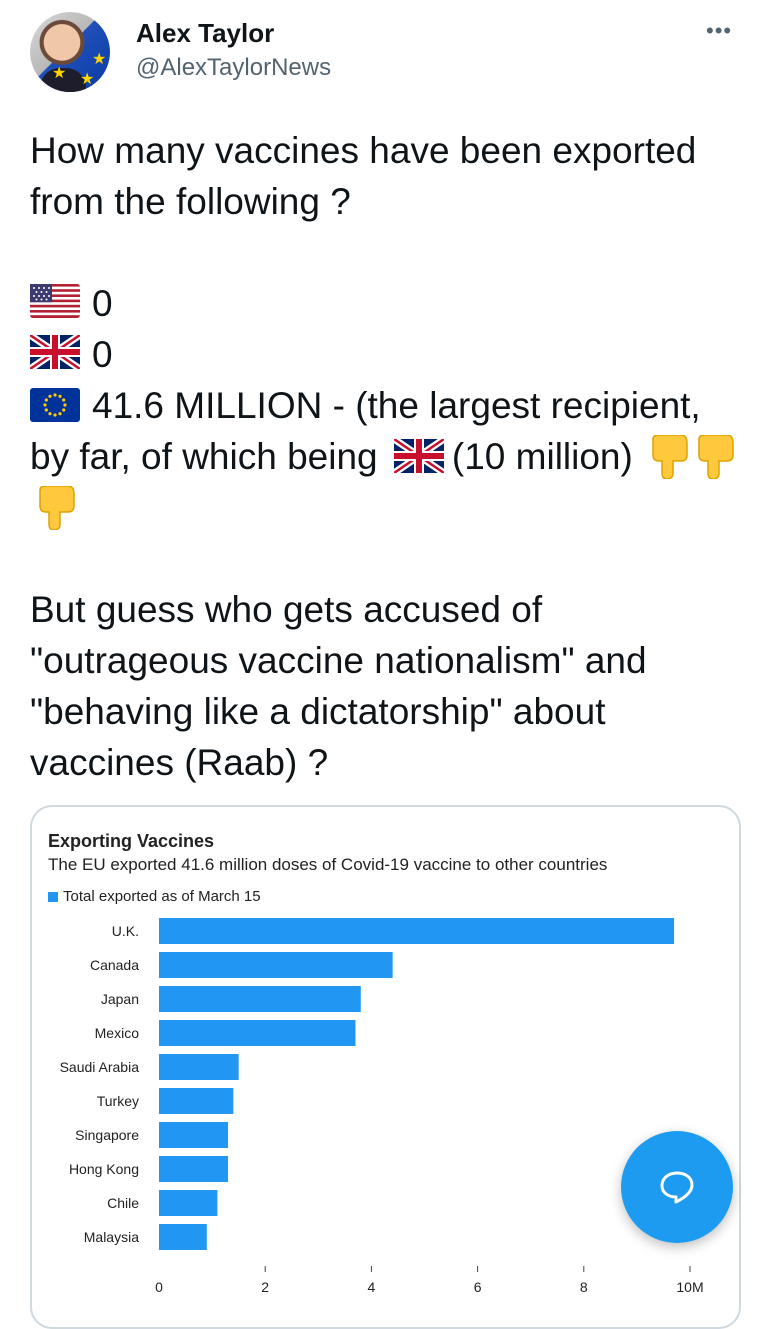 The height and width of the screenshot is (1329, 769). What do you see at coordinates (125, 931) in the screenshot?
I see `category-label: U.K.` at bounding box center [125, 931].